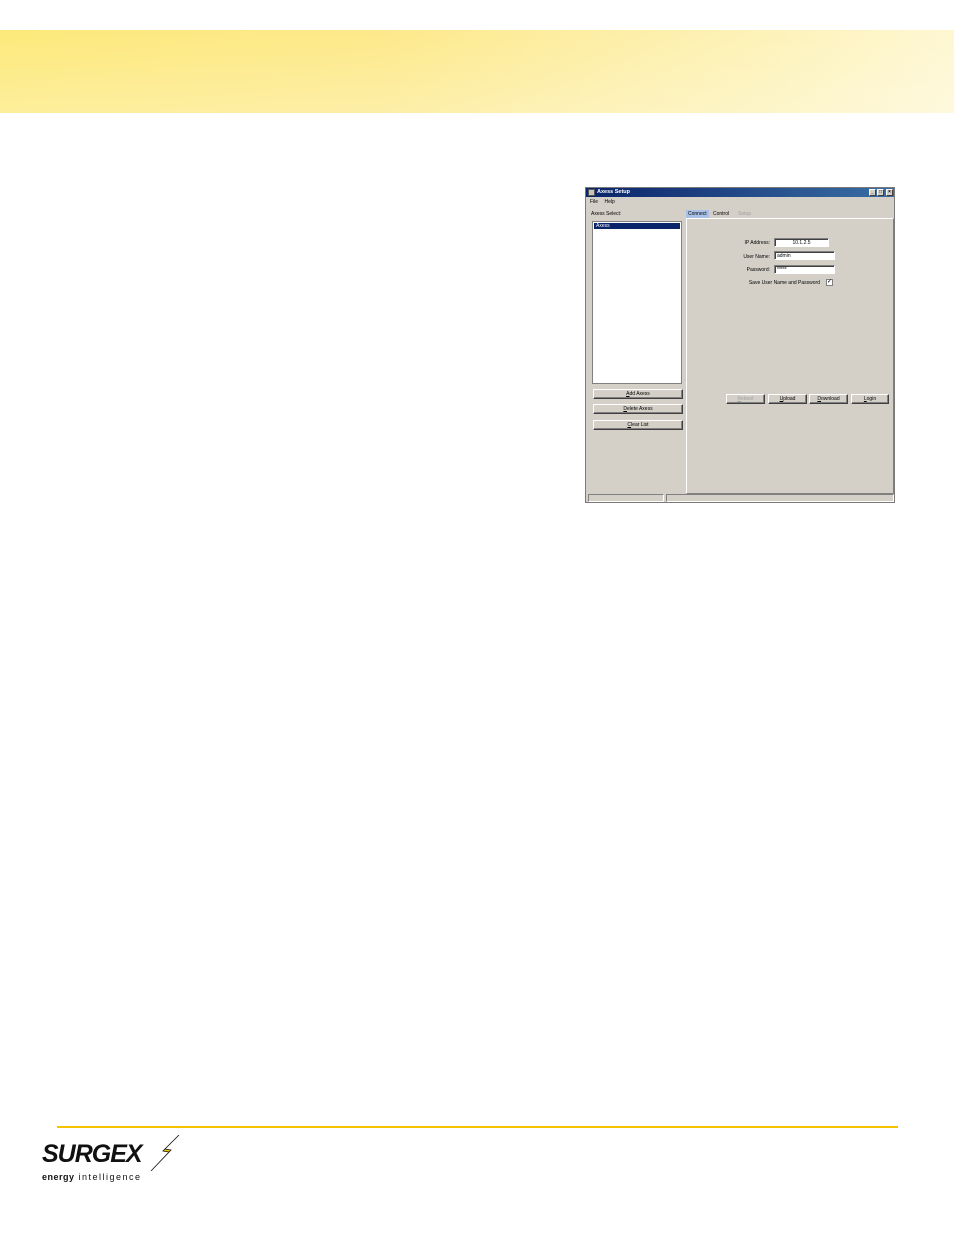 The height and width of the screenshot is (1235, 954). What do you see at coordinates (780, 498) in the screenshot?
I see `status-bar-right` at bounding box center [780, 498].